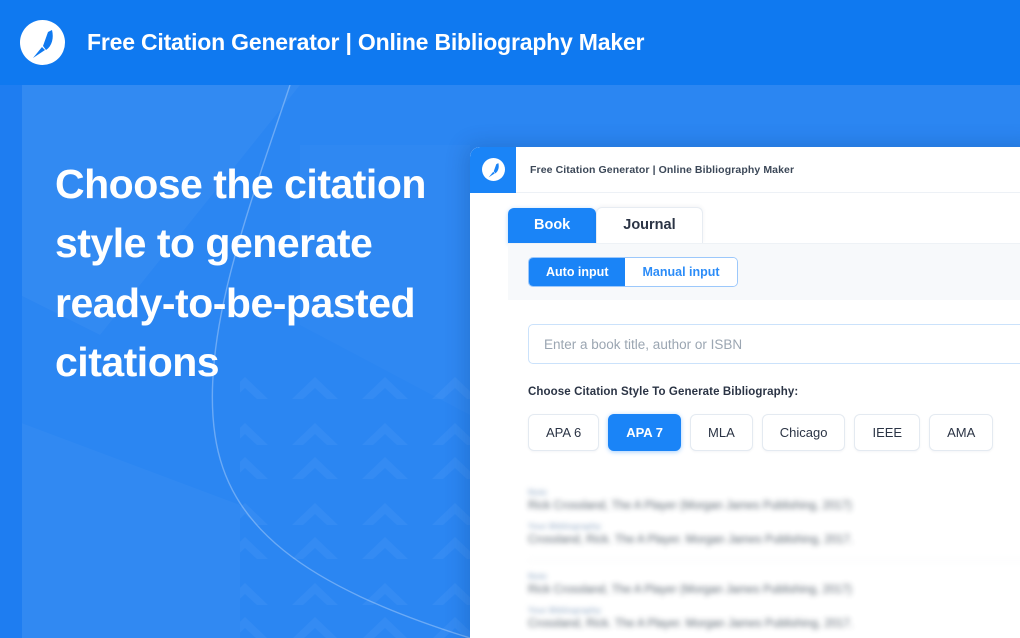 Image resolution: width=1020 pixels, height=638 pixels. I want to click on card-logo-badge, so click(493, 170).